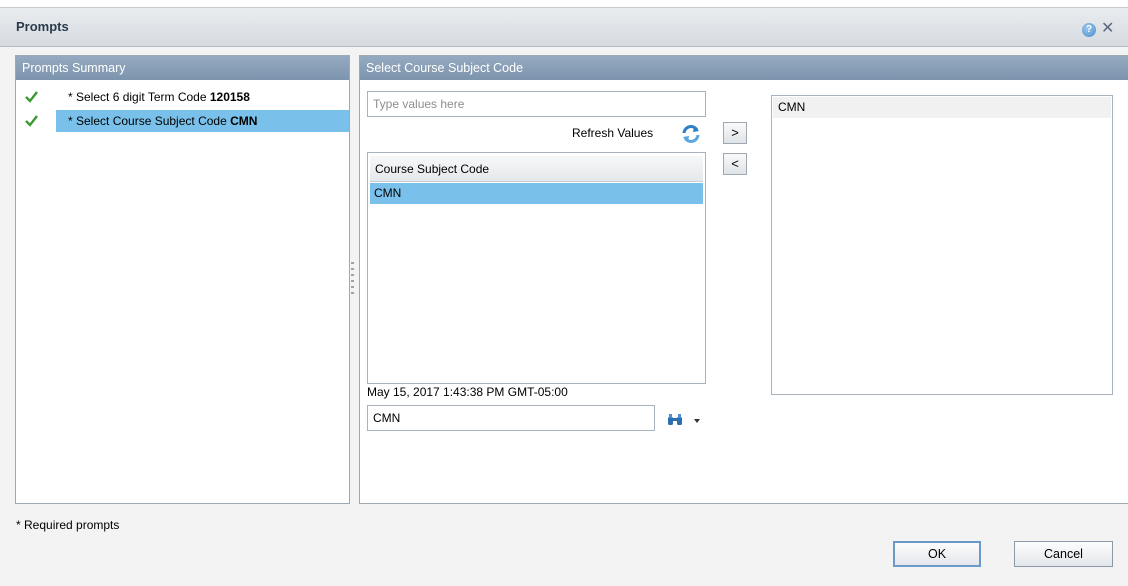 The height and width of the screenshot is (586, 1128). What do you see at coordinates (942, 107) in the screenshot?
I see `selected-list-item: CMN` at bounding box center [942, 107].